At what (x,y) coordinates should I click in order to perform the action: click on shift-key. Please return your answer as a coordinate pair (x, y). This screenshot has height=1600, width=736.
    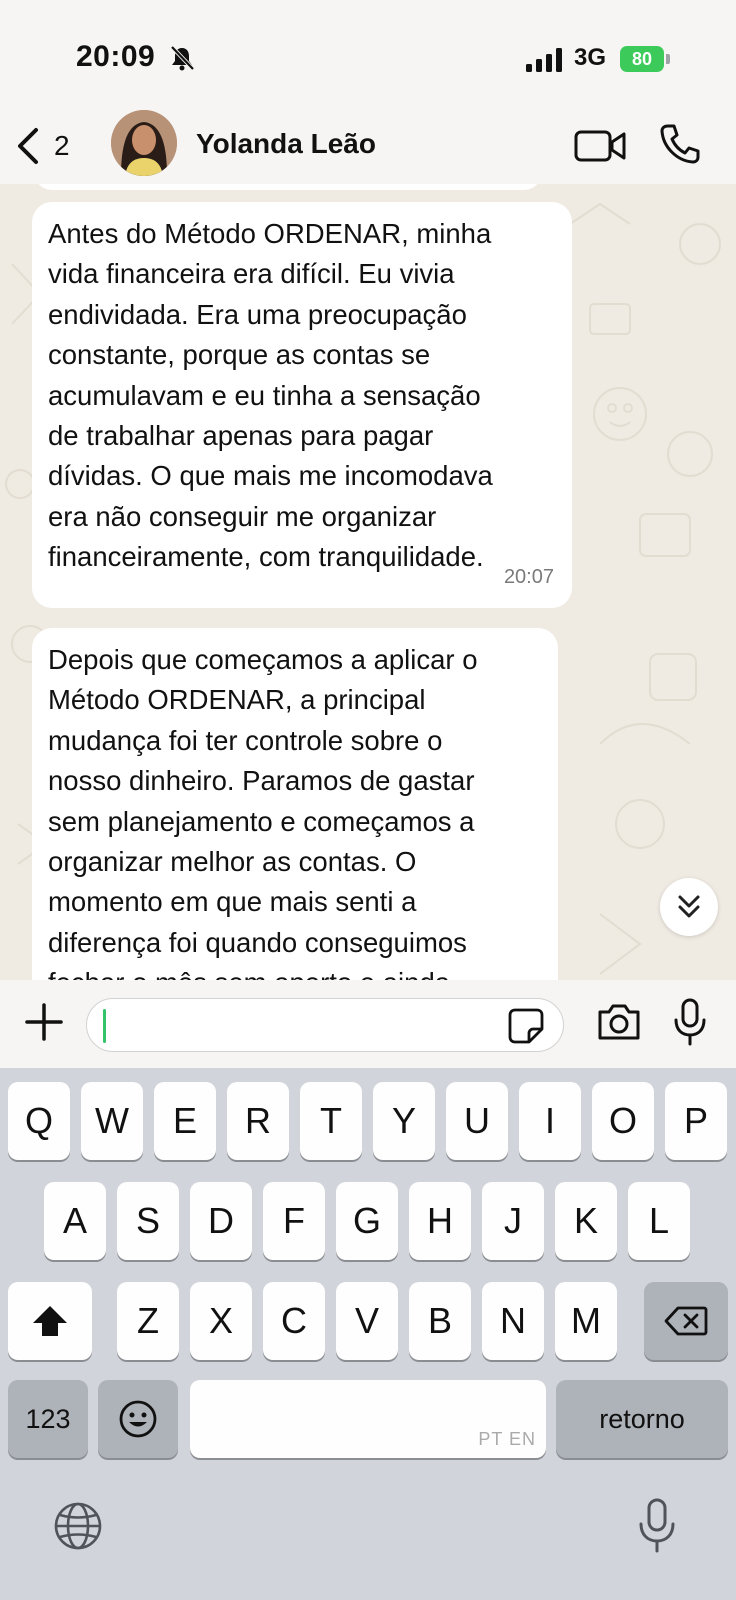
    Looking at the image, I should click on (50, 1321).